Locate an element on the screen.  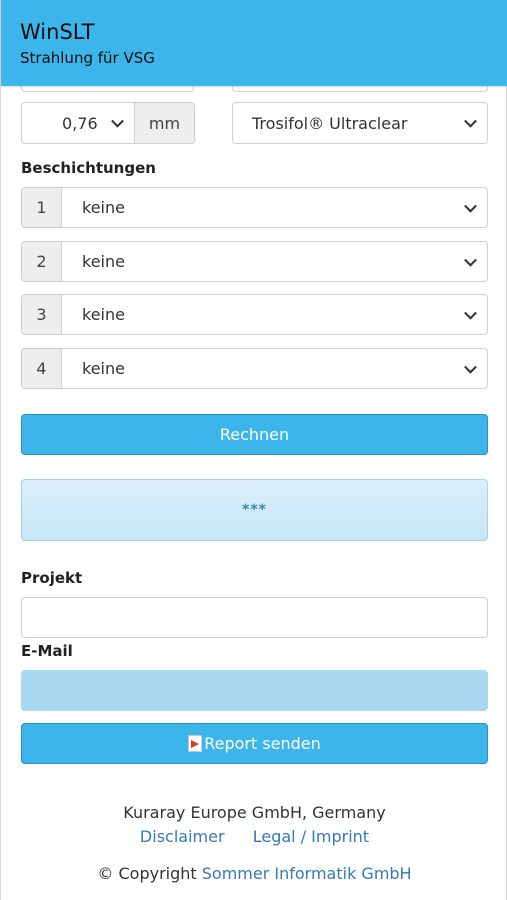
coating-index-1: 1 is located at coordinates (41, 207).